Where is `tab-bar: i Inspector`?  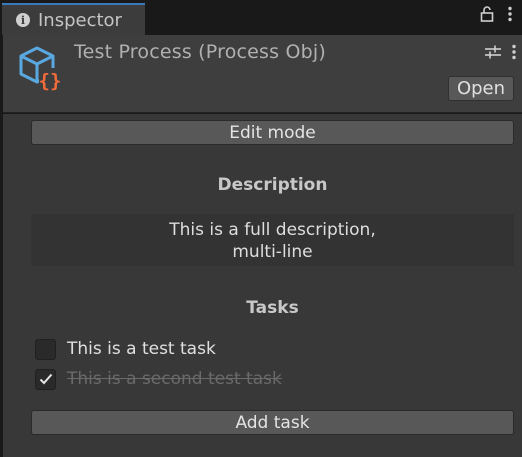
tab-bar: i Inspector is located at coordinates (261, 17).